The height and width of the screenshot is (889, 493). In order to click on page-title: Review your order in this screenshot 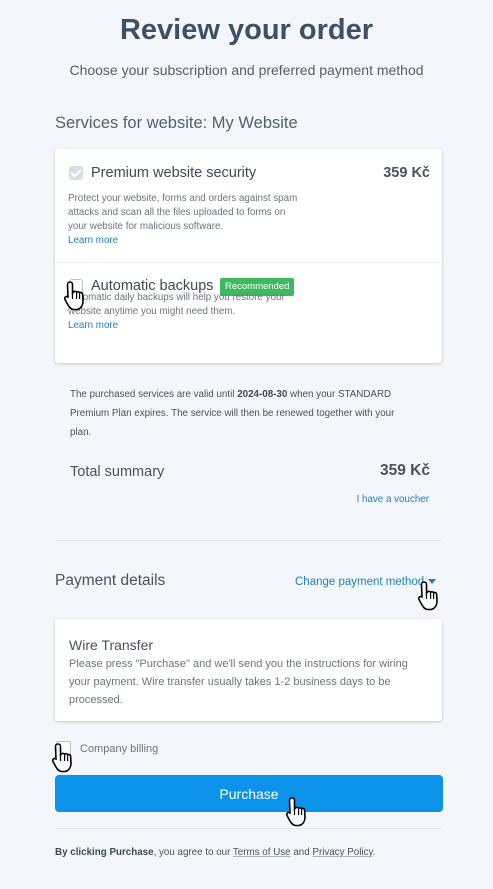, I will do `click(246, 30)`.